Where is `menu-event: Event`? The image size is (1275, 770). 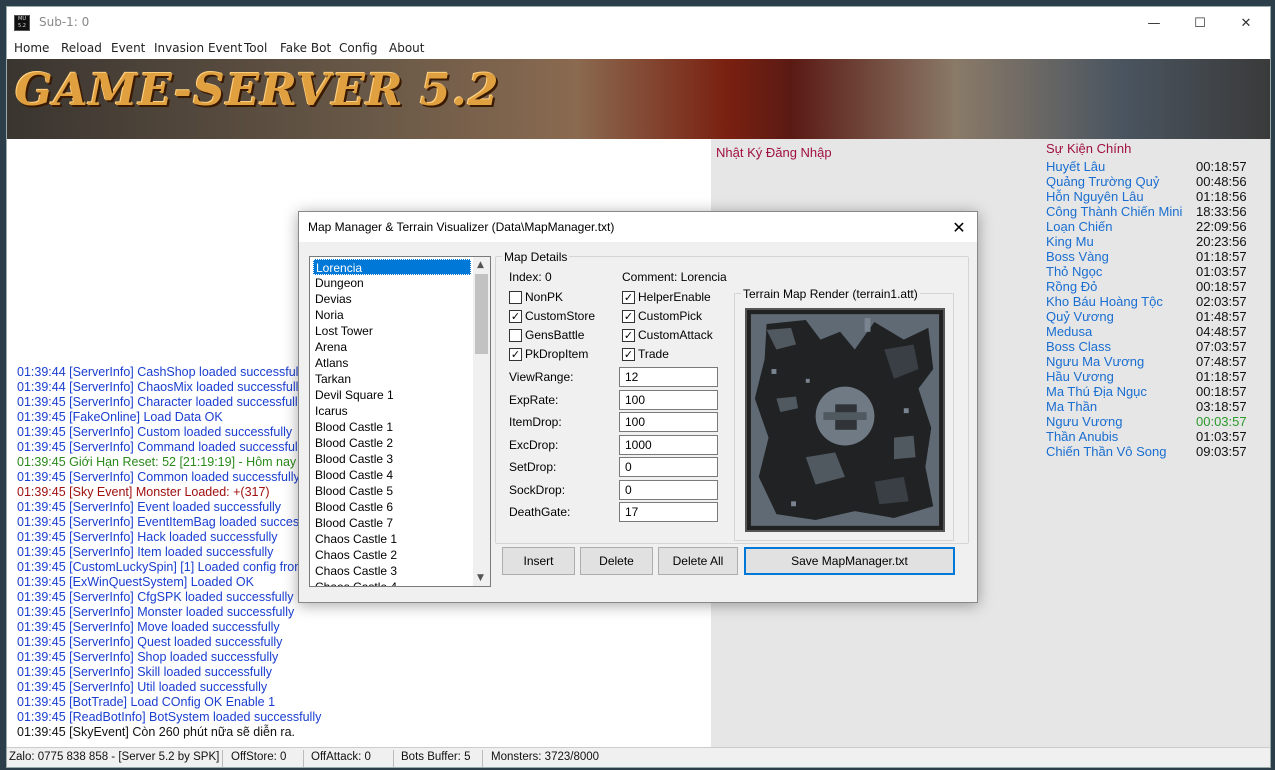 menu-event: Event is located at coordinates (128, 48).